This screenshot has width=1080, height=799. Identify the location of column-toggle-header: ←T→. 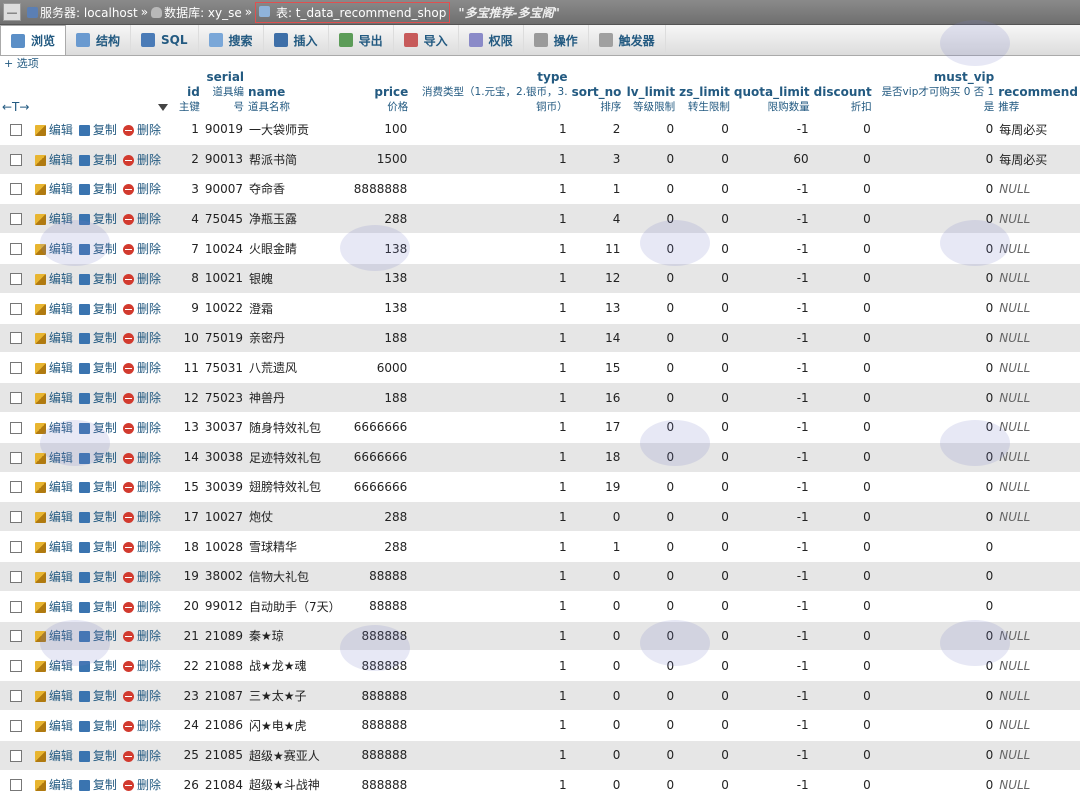
(16, 92).